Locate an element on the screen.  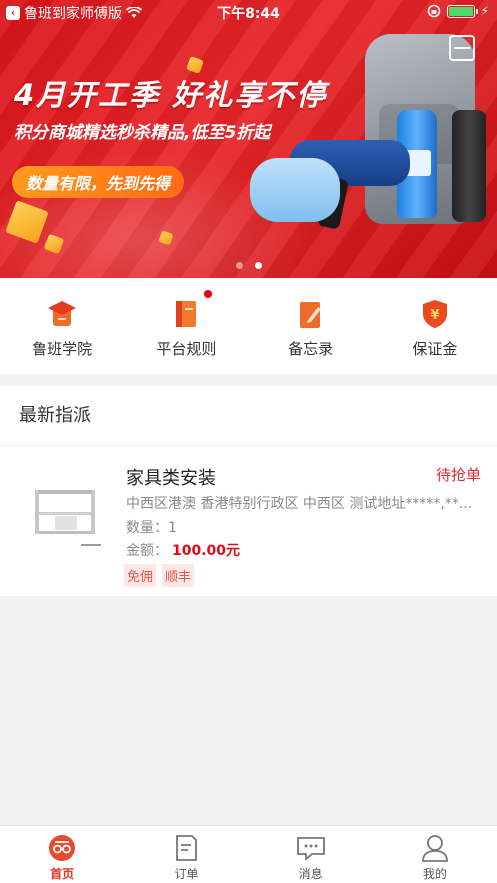
order-quantity: 数量：1 is located at coordinates (151, 528).